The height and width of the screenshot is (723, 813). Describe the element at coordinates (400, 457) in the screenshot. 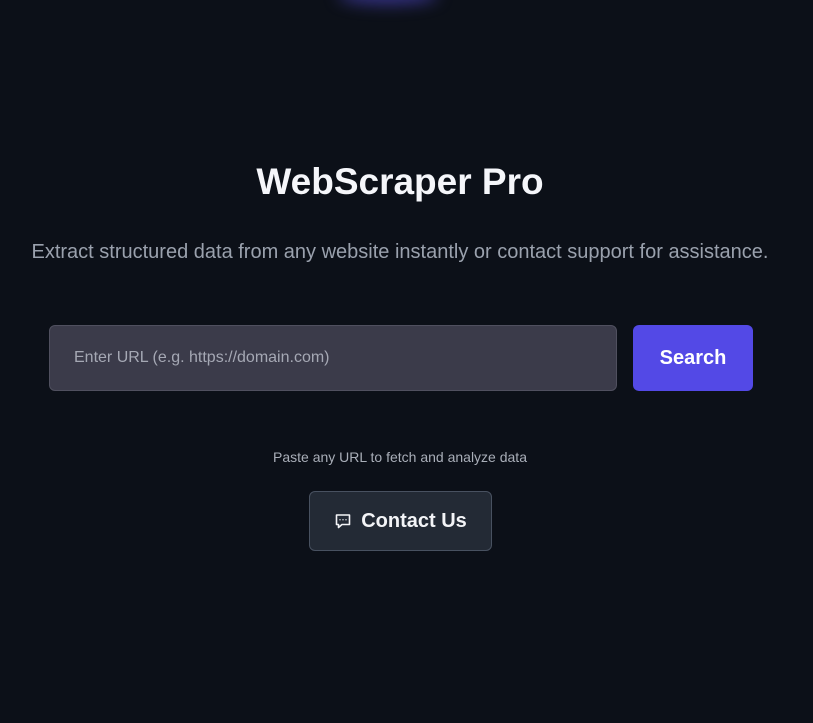

I see `search-hint: Paste any URL to fetch and analyze data` at that location.